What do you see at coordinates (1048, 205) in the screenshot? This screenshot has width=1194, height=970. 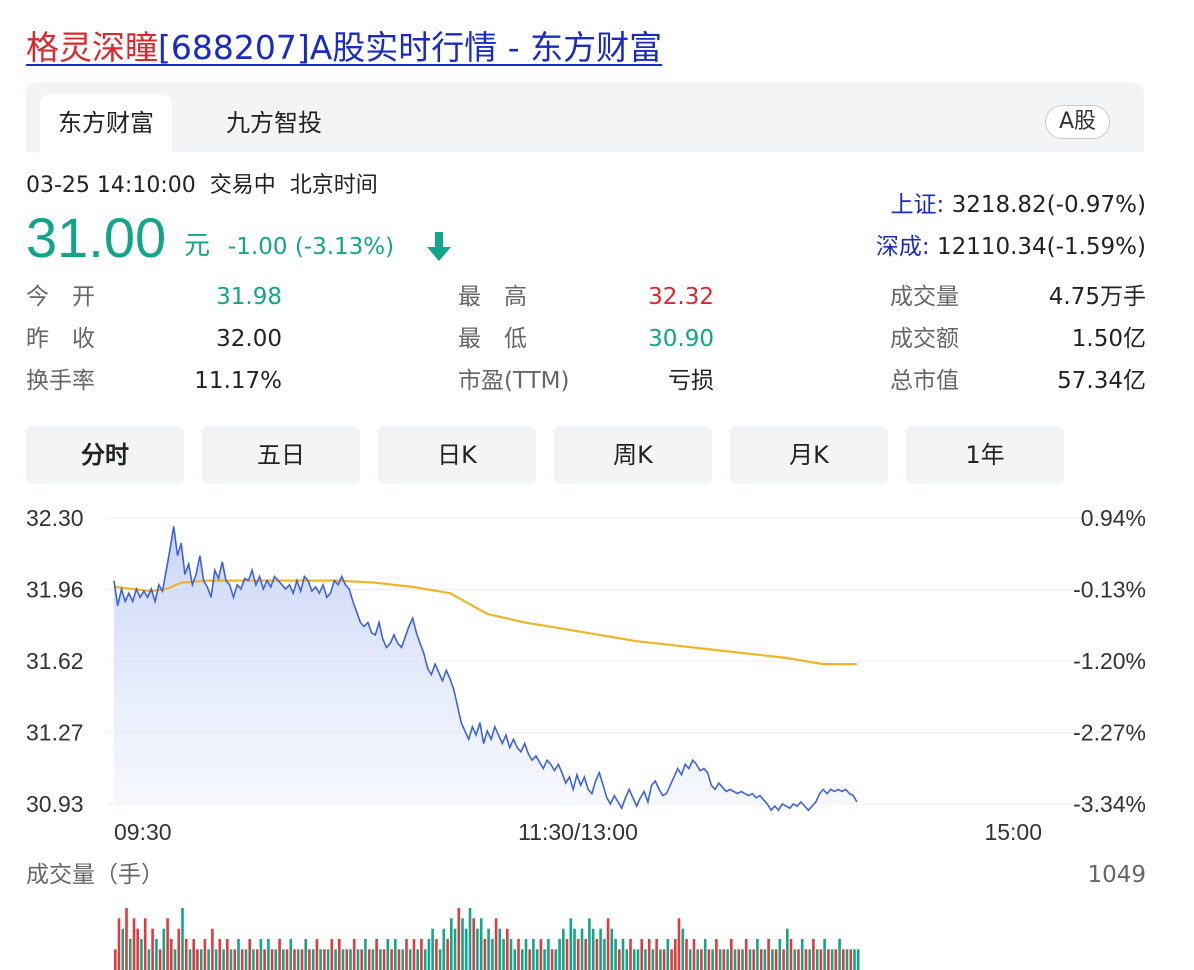 I see `index-value: 3218.82(-0.97%)` at bounding box center [1048, 205].